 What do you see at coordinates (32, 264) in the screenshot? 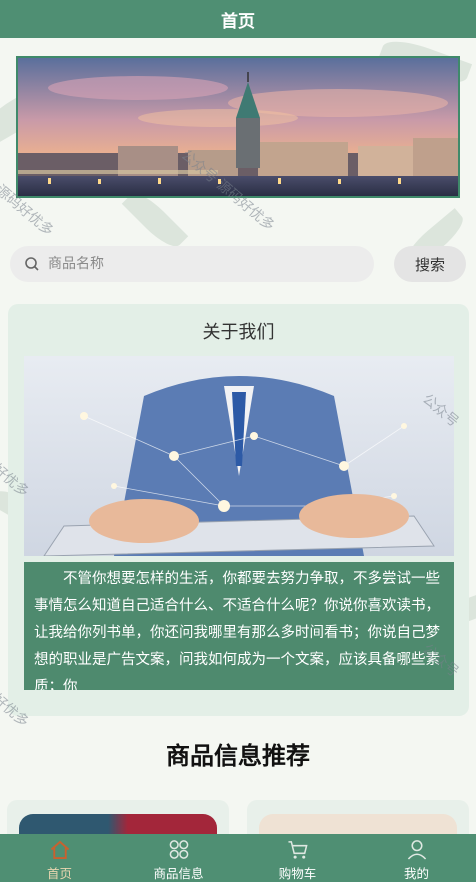
I see `search-icon` at bounding box center [32, 264].